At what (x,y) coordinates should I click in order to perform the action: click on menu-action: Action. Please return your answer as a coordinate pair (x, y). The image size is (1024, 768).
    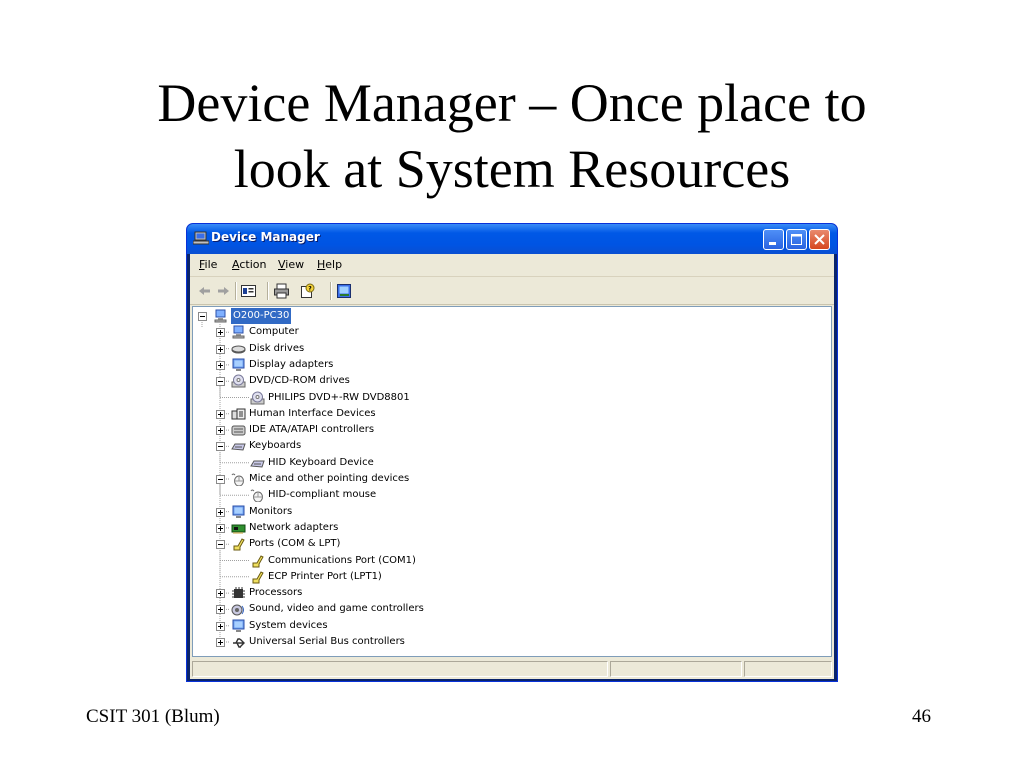
    Looking at the image, I should click on (249, 264).